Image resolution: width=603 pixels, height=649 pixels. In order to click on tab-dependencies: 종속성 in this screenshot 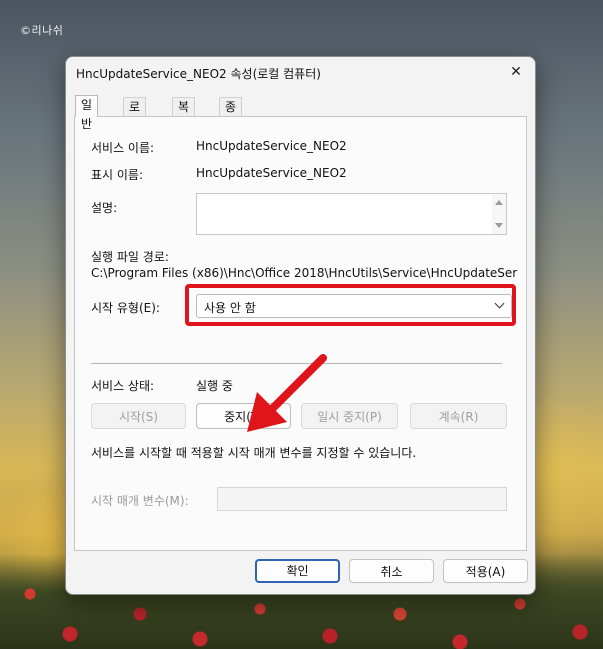, I will do `click(231, 124)`.